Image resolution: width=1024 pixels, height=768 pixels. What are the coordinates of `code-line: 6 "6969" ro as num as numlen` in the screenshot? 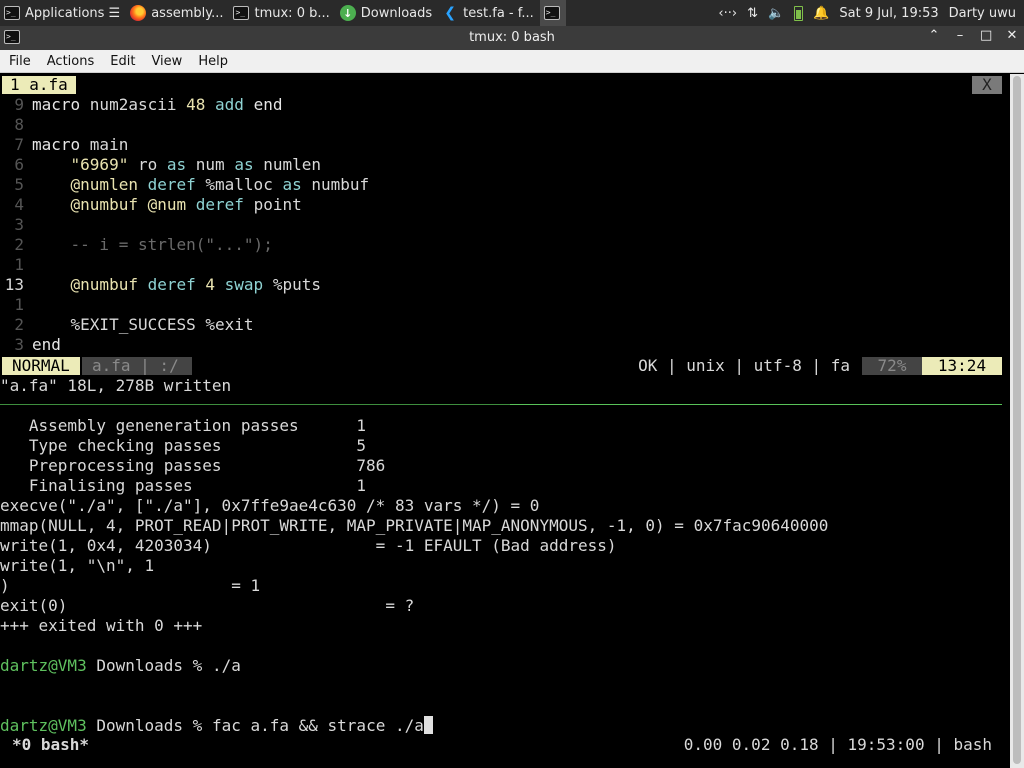 It's located at (160, 165).